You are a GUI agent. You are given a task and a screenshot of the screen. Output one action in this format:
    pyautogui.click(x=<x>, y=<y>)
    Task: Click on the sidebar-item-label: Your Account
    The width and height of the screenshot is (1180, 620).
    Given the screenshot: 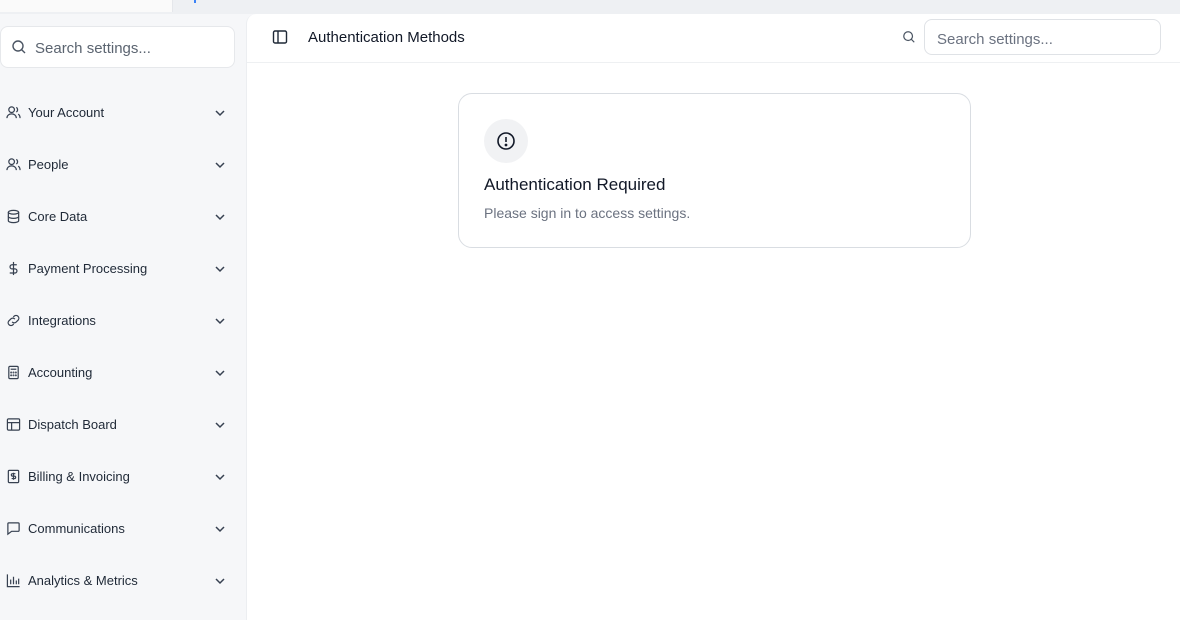 What is the action you would take?
    pyautogui.click(x=66, y=112)
    